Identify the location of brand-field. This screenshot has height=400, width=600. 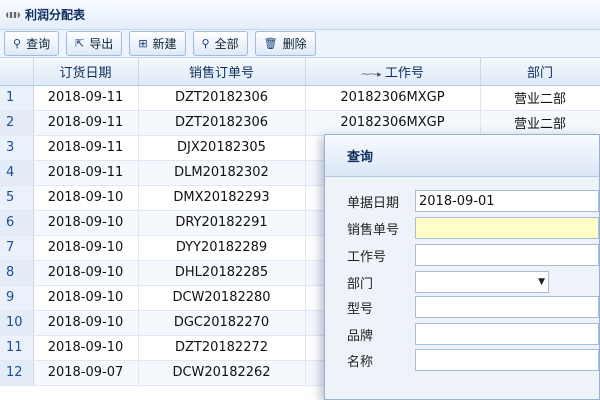
(507, 334).